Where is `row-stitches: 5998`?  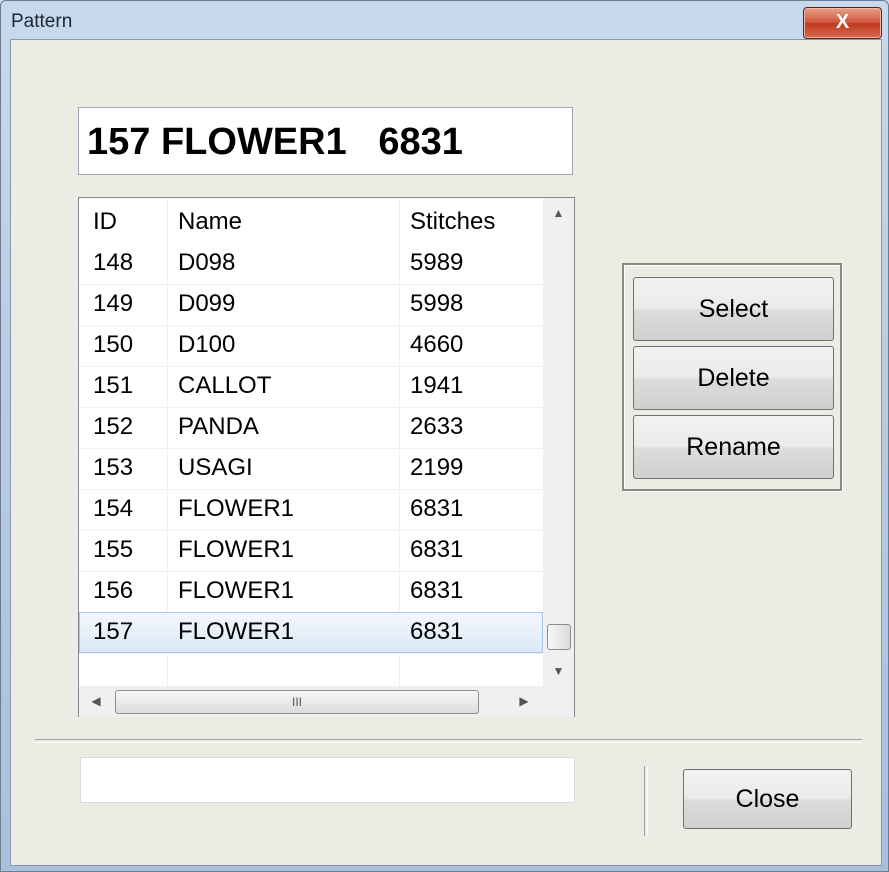
row-stitches: 5998 is located at coordinates (437, 303).